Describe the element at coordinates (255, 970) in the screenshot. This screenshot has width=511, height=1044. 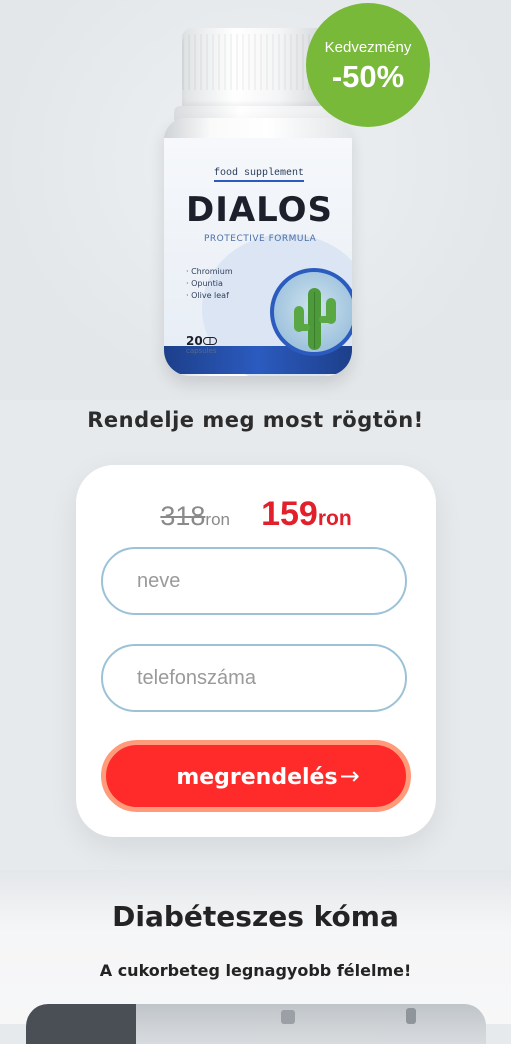
I see `section-subtitle: A cukorbeteg legnagyobb félelme!` at that location.